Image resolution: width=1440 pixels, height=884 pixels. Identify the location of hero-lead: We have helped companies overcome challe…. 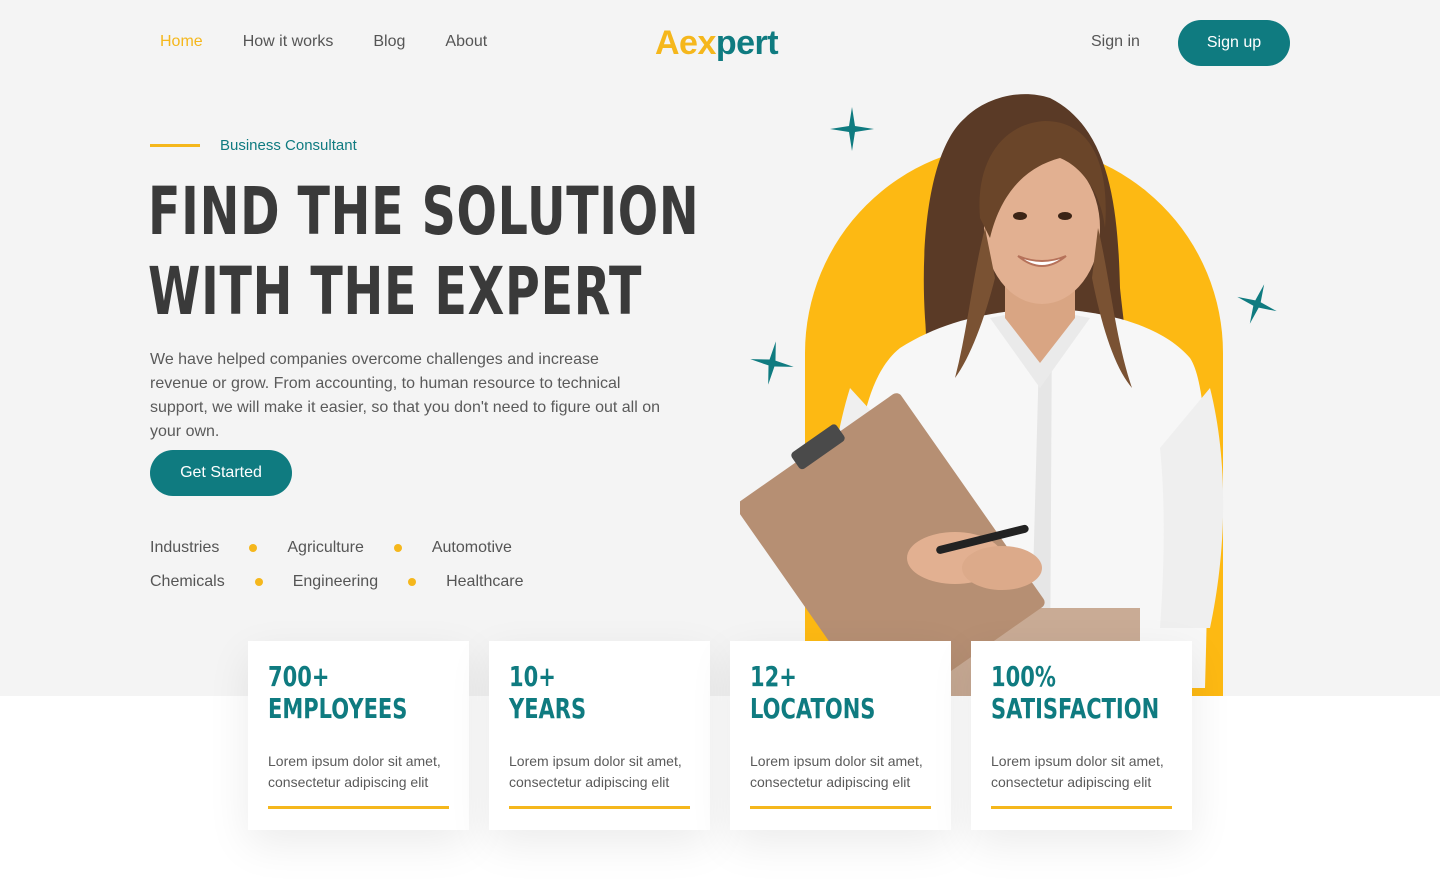
(405, 395).